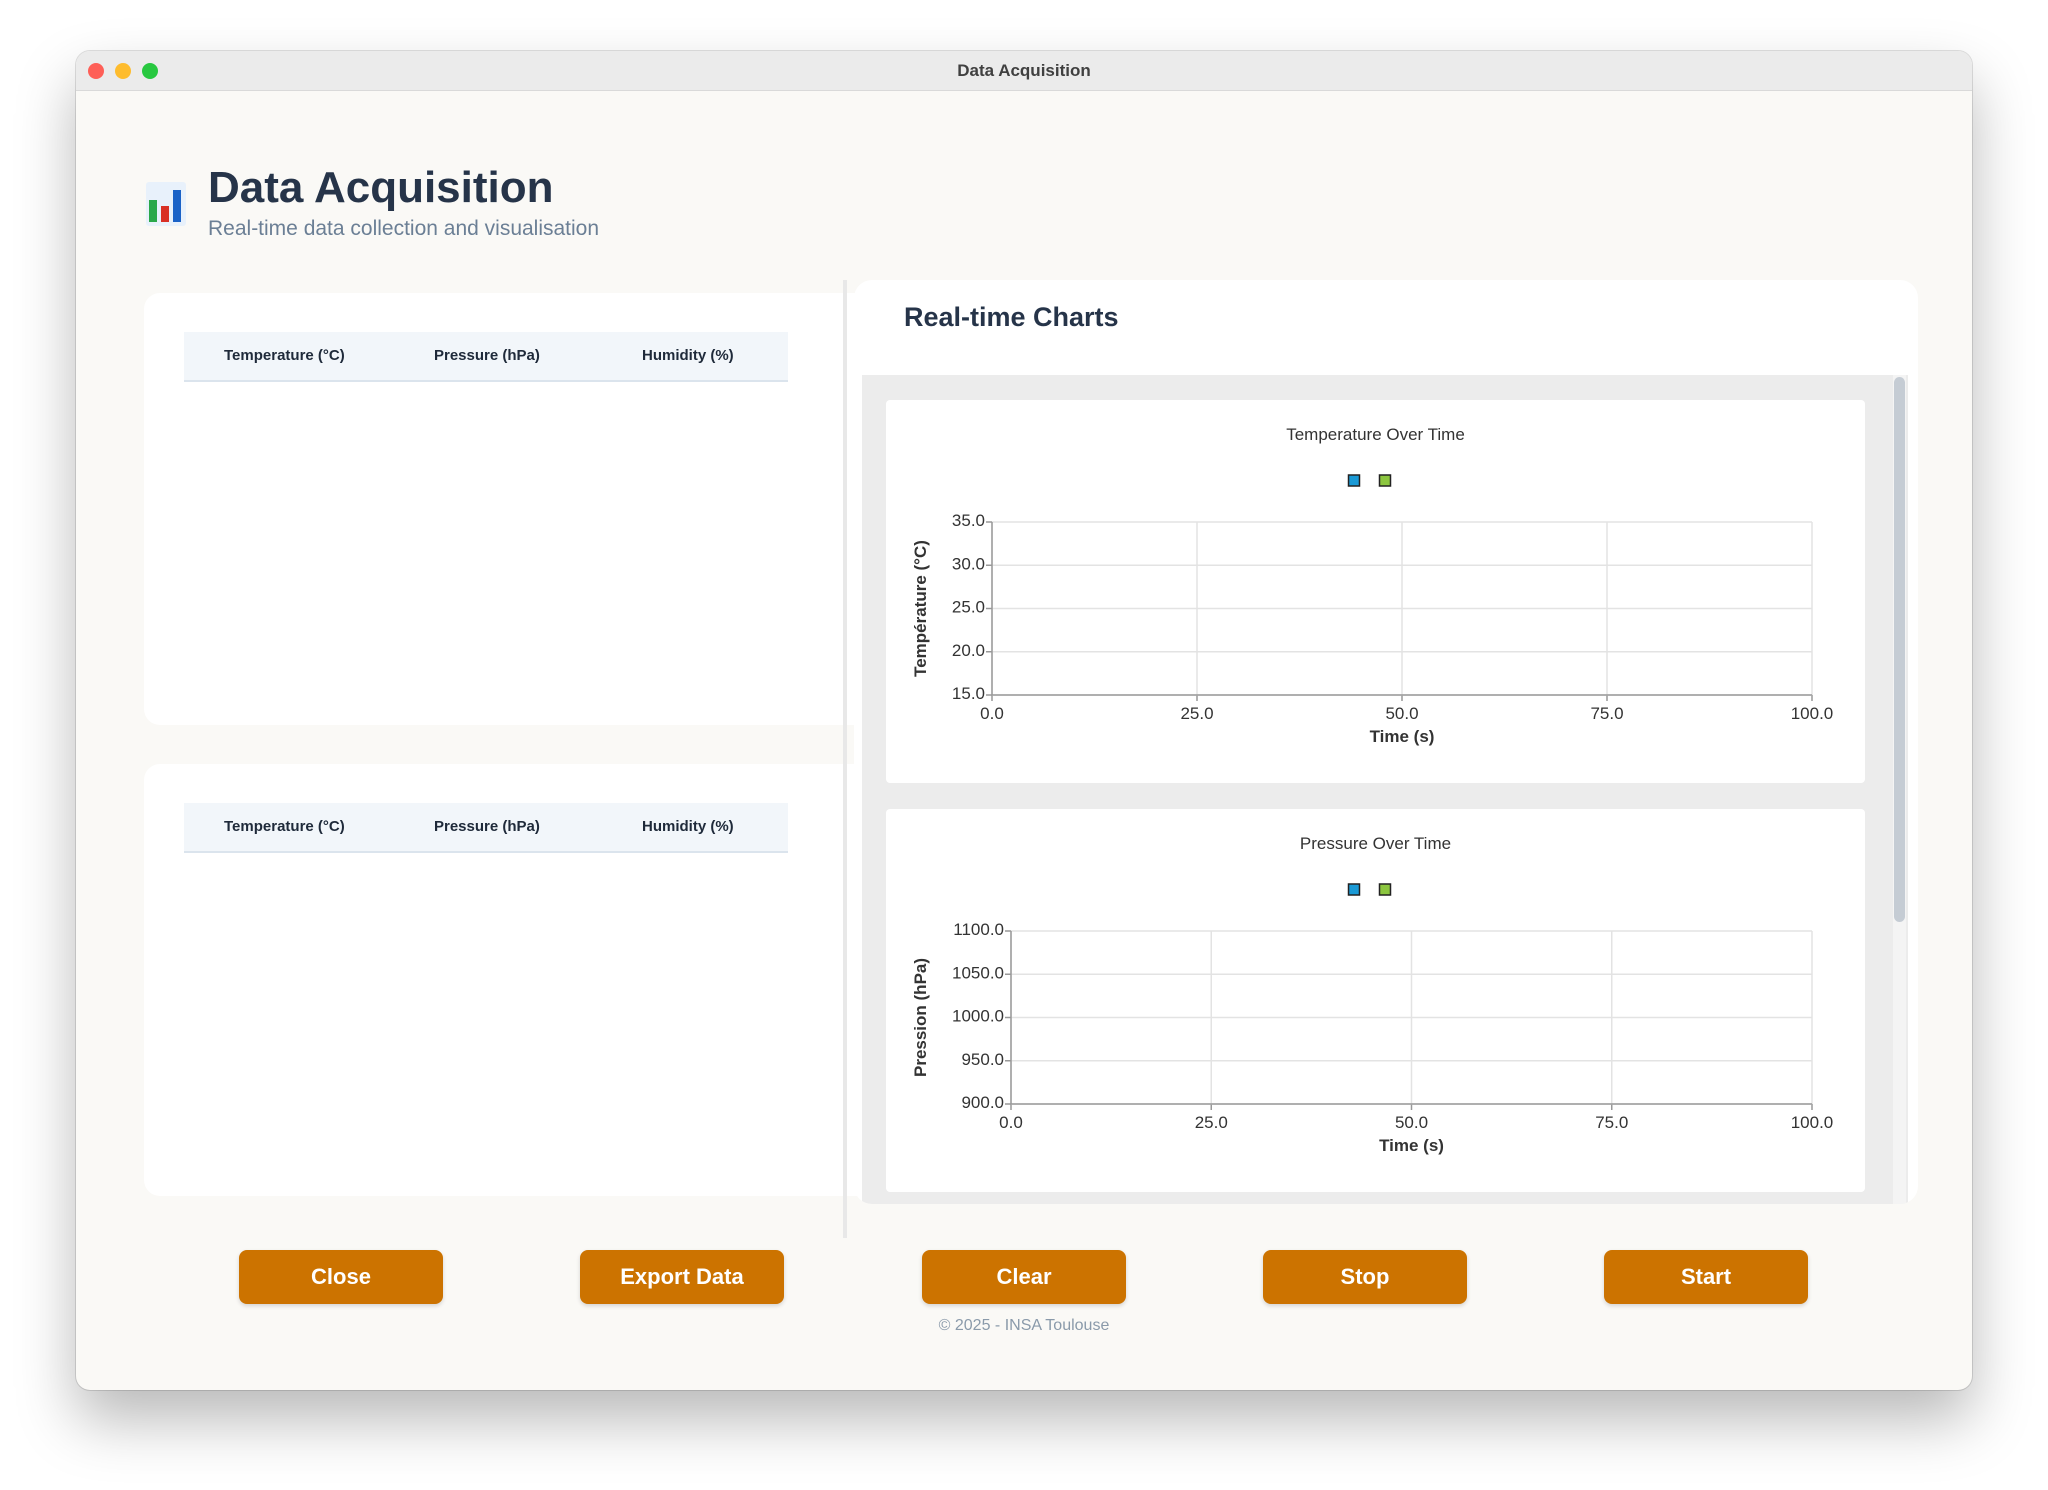  I want to click on y-tick-label: 30.0, so click(968, 563).